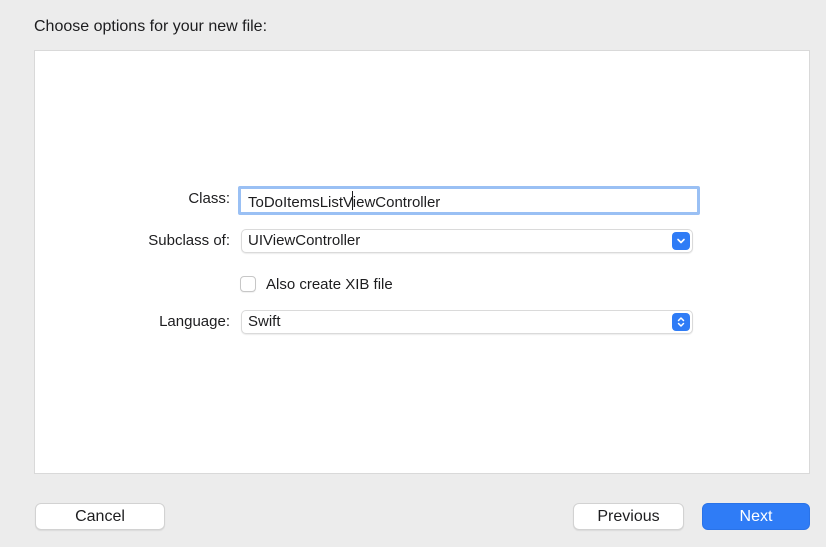 Image resolution: width=826 pixels, height=547 pixels. Describe the element at coordinates (189, 240) in the screenshot. I see `subclass-label: Subclass of:` at that location.